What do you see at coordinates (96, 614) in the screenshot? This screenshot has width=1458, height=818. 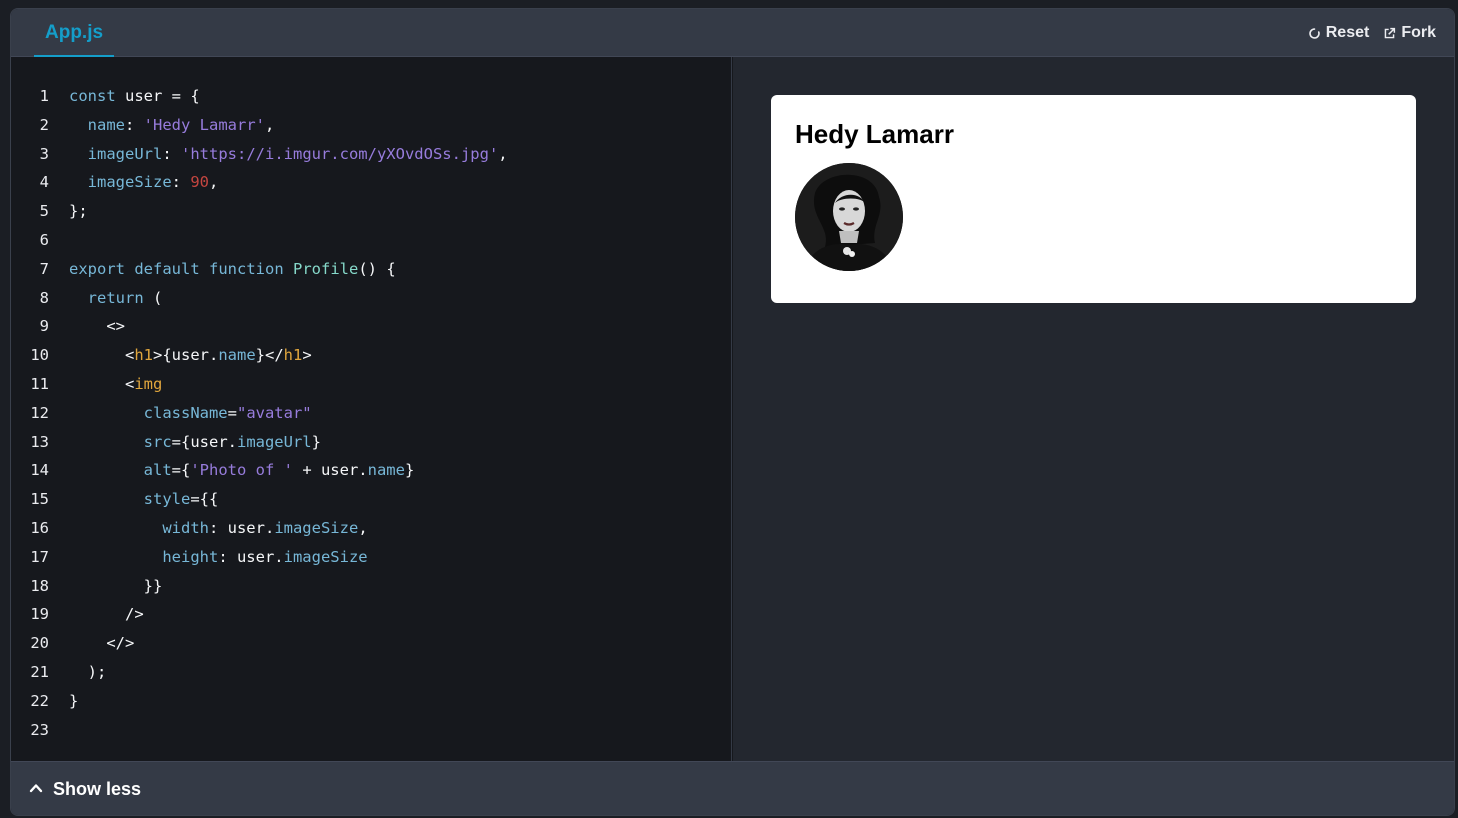 I see `code-text: />` at bounding box center [96, 614].